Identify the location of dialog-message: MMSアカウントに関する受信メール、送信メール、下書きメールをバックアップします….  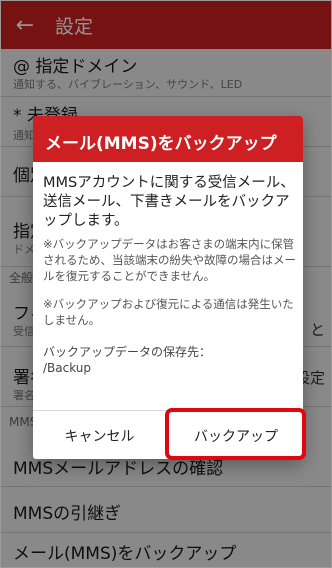
(169, 202).